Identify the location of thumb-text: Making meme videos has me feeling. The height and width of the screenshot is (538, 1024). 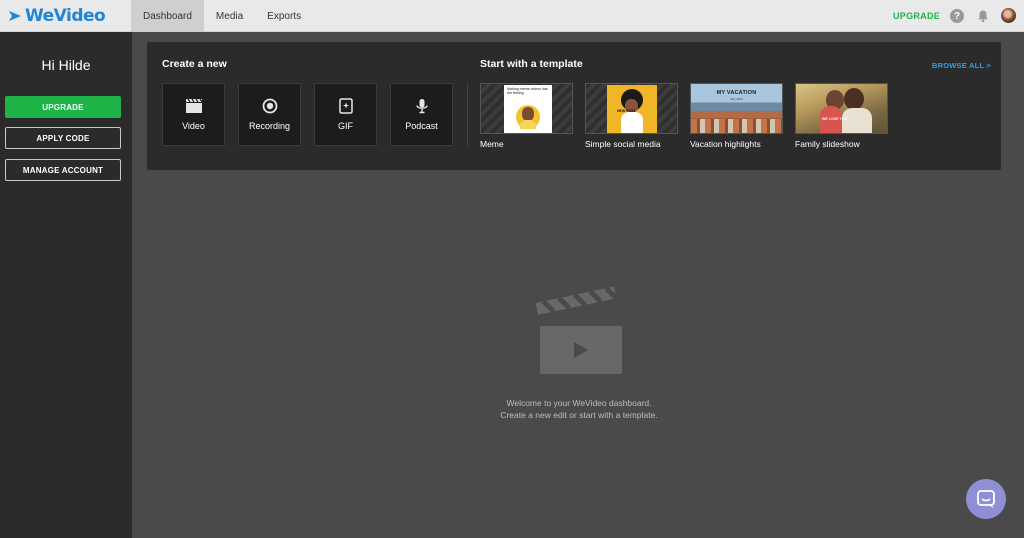
(527, 91).